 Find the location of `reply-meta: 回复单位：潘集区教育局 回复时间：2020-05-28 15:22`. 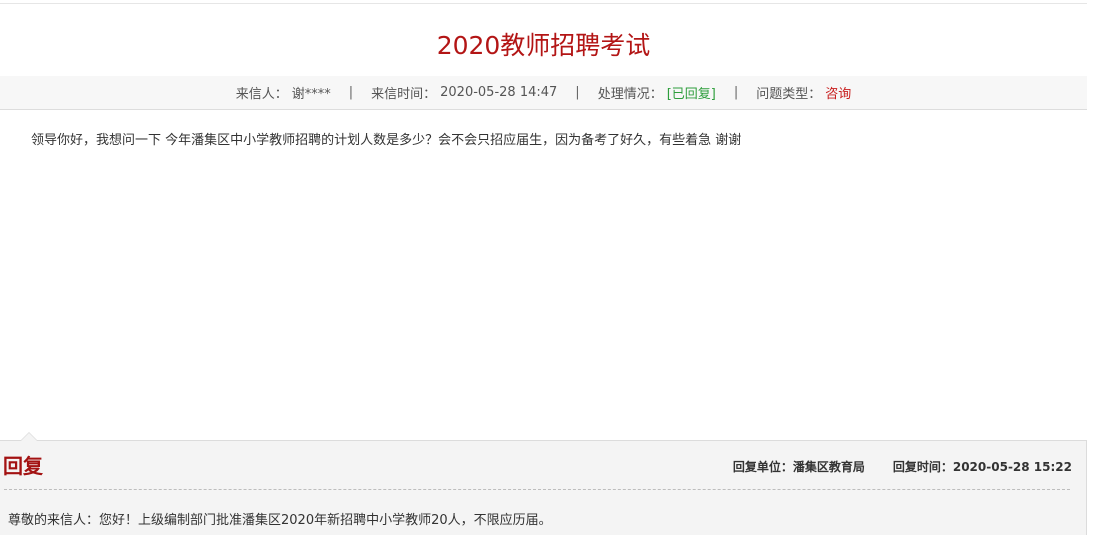

reply-meta: 回复单位：潘集区教育局 回复时间：2020-05-28 15:22 is located at coordinates (888, 466).